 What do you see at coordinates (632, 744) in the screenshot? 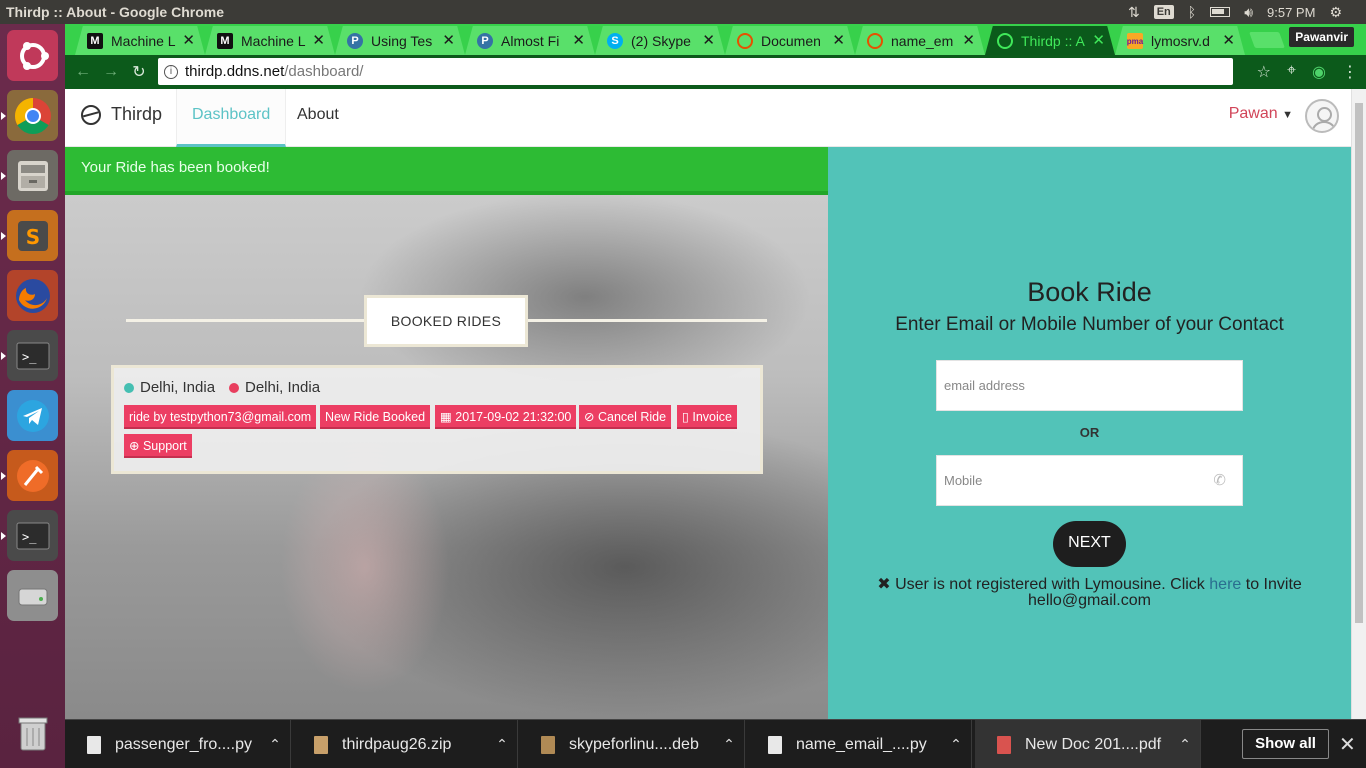
I see `download-item: skypeforlinu....deb ⌃` at bounding box center [632, 744].